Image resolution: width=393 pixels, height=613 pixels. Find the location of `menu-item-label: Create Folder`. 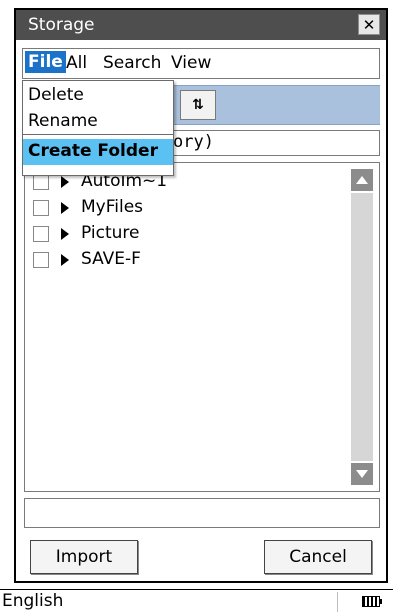

menu-item-label: Create Folder is located at coordinates (93, 151).